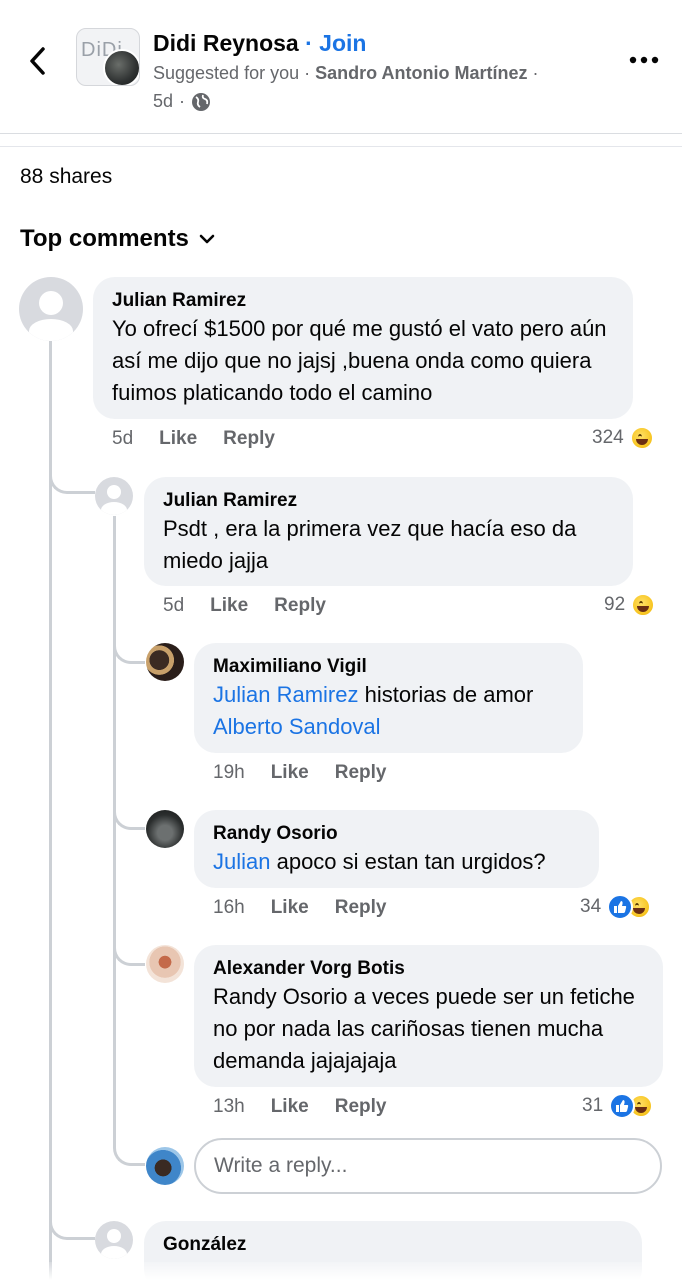  I want to click on comment-actions: 13h Like Reply, so click(299, 1107).